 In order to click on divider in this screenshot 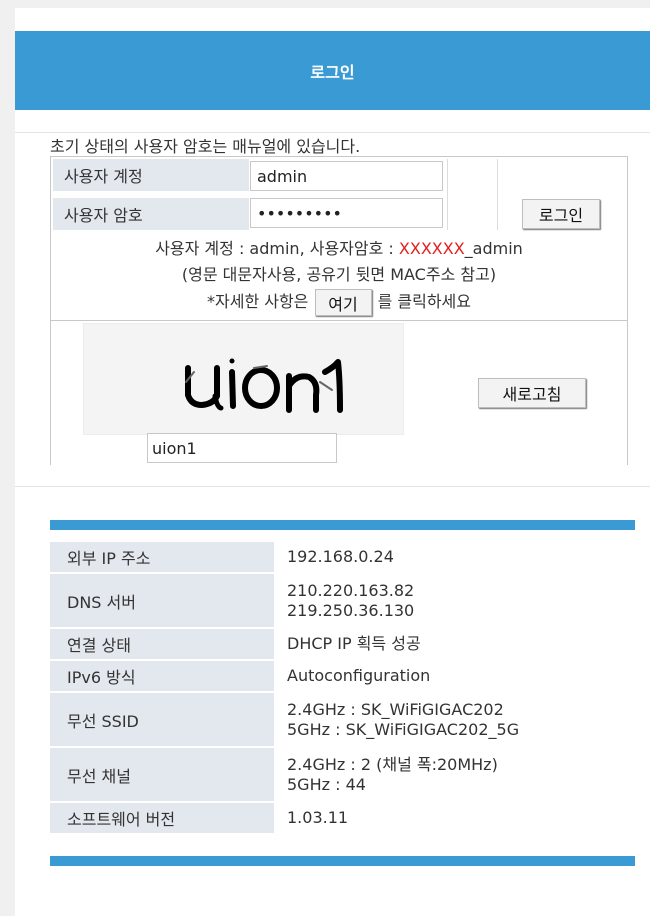, I will do `click(332, 486)`.